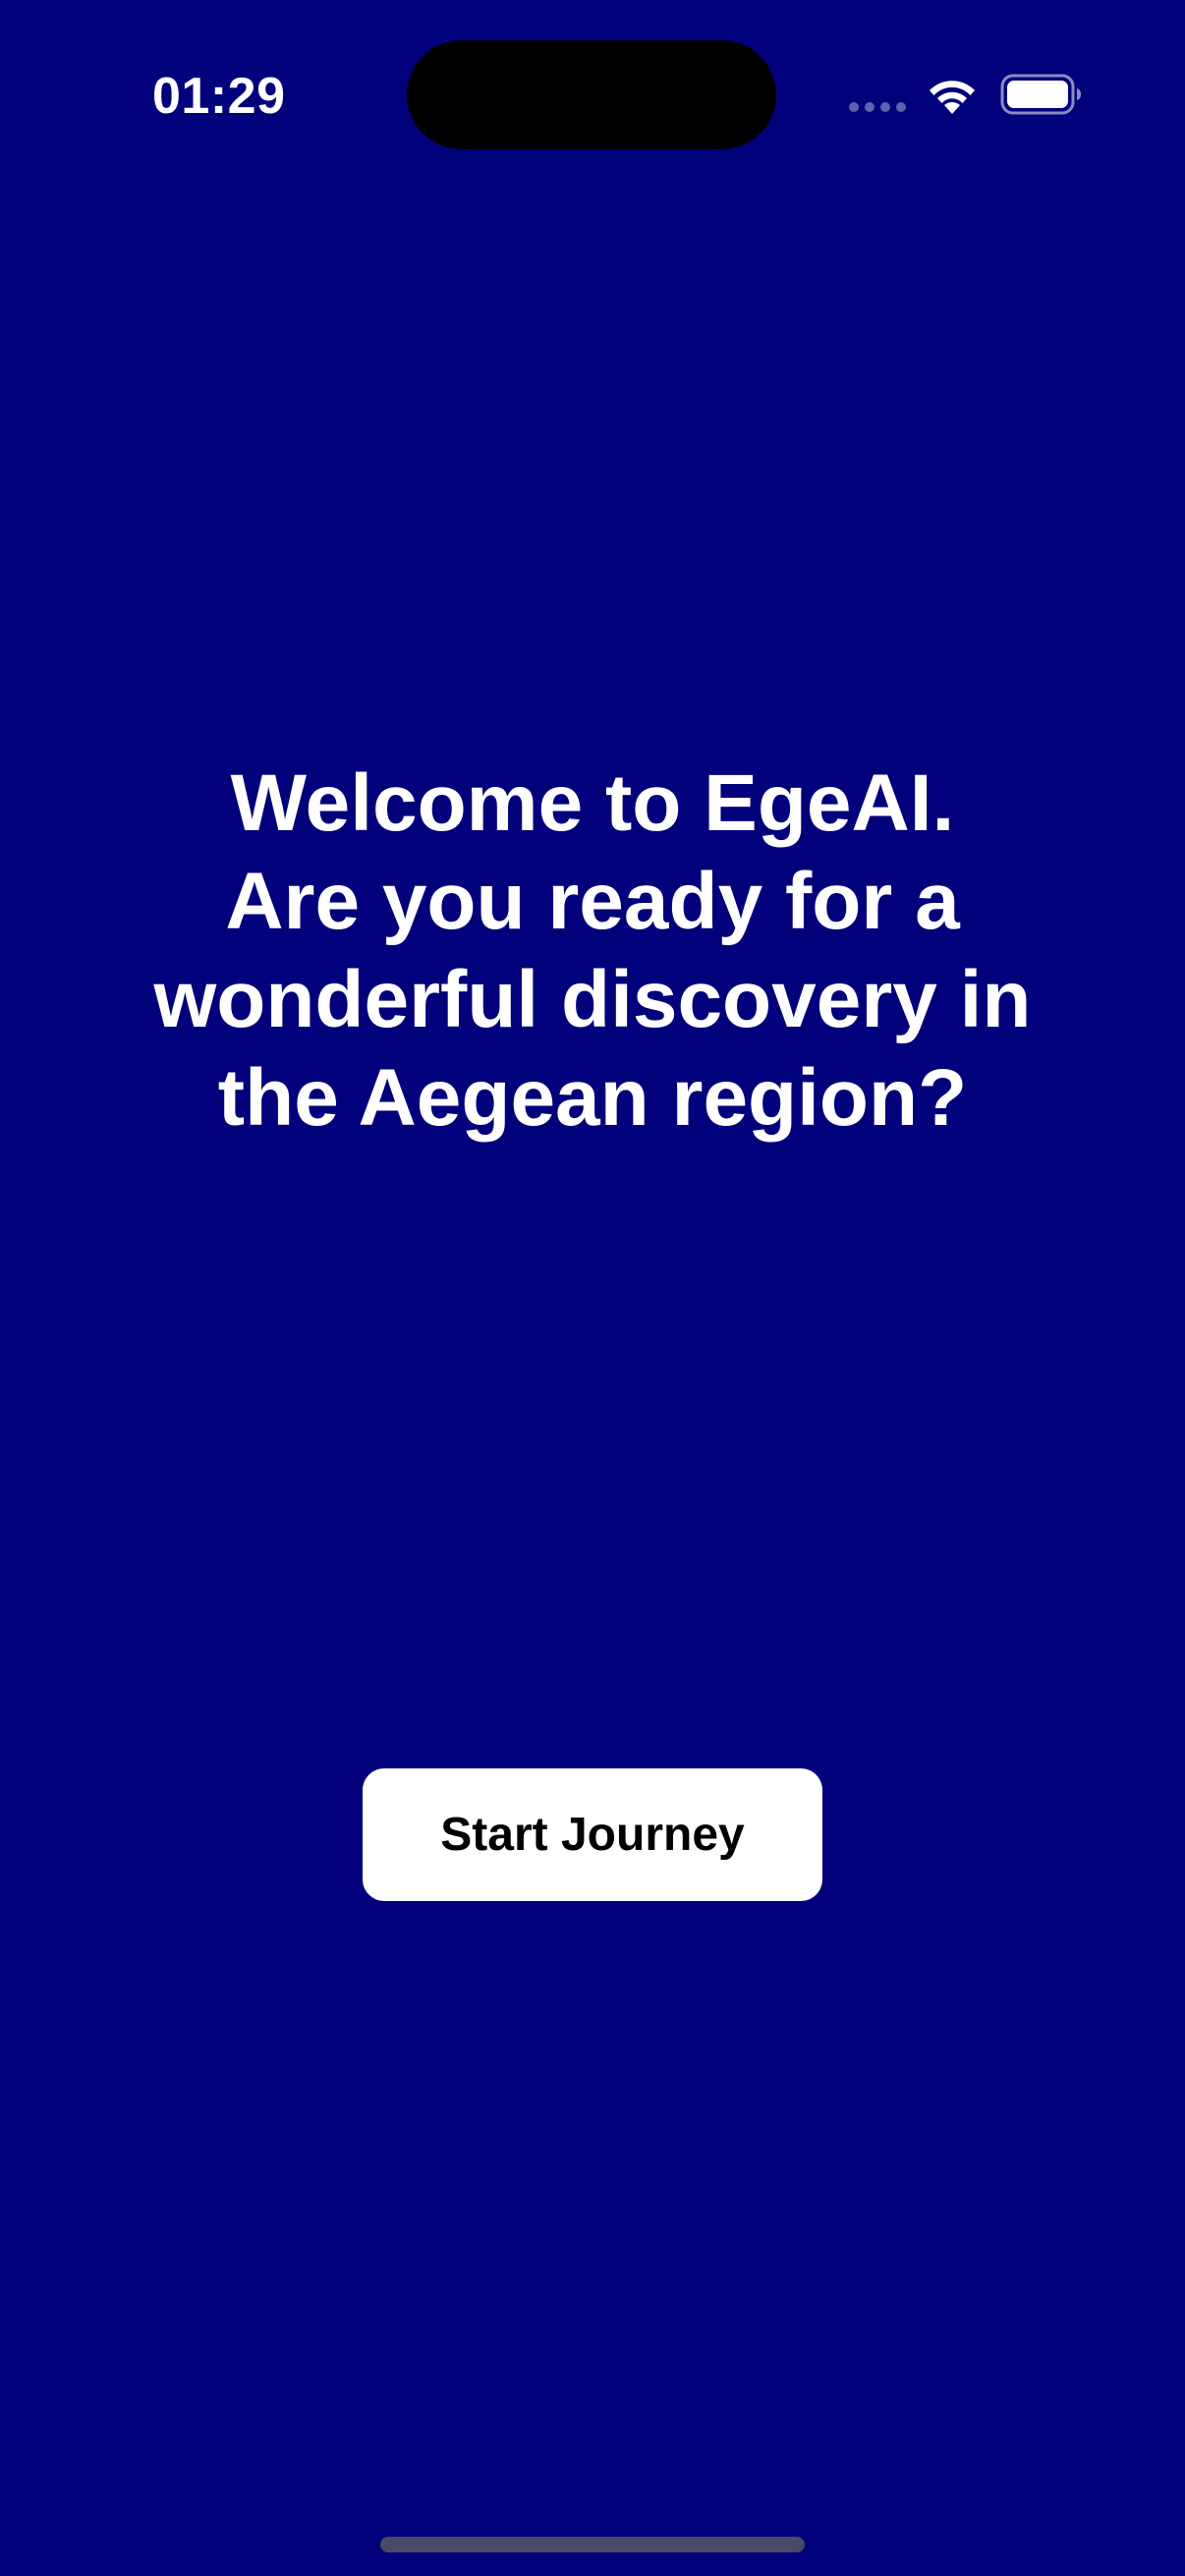 Image resolution: width=1185 pixels, height=2576 pixels. What do you see at coordinates (592, 1834) in the screenshot?
I see `start-journey-button: Start Journey` at bounding box center [592, 1834].